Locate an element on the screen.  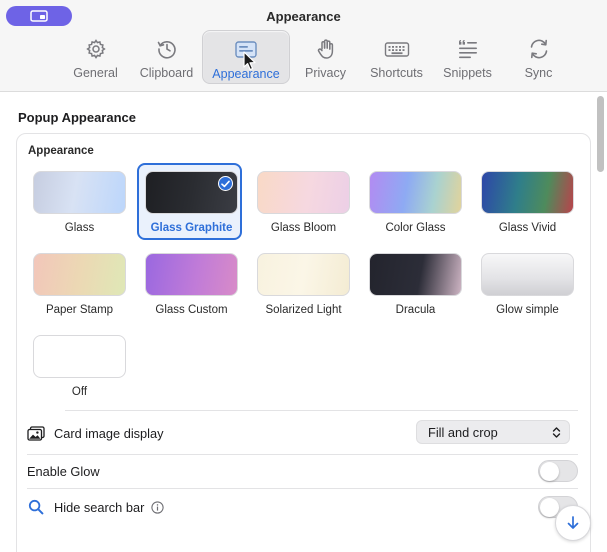
select-value: Fill and crop is located at coordinates (463, 432).